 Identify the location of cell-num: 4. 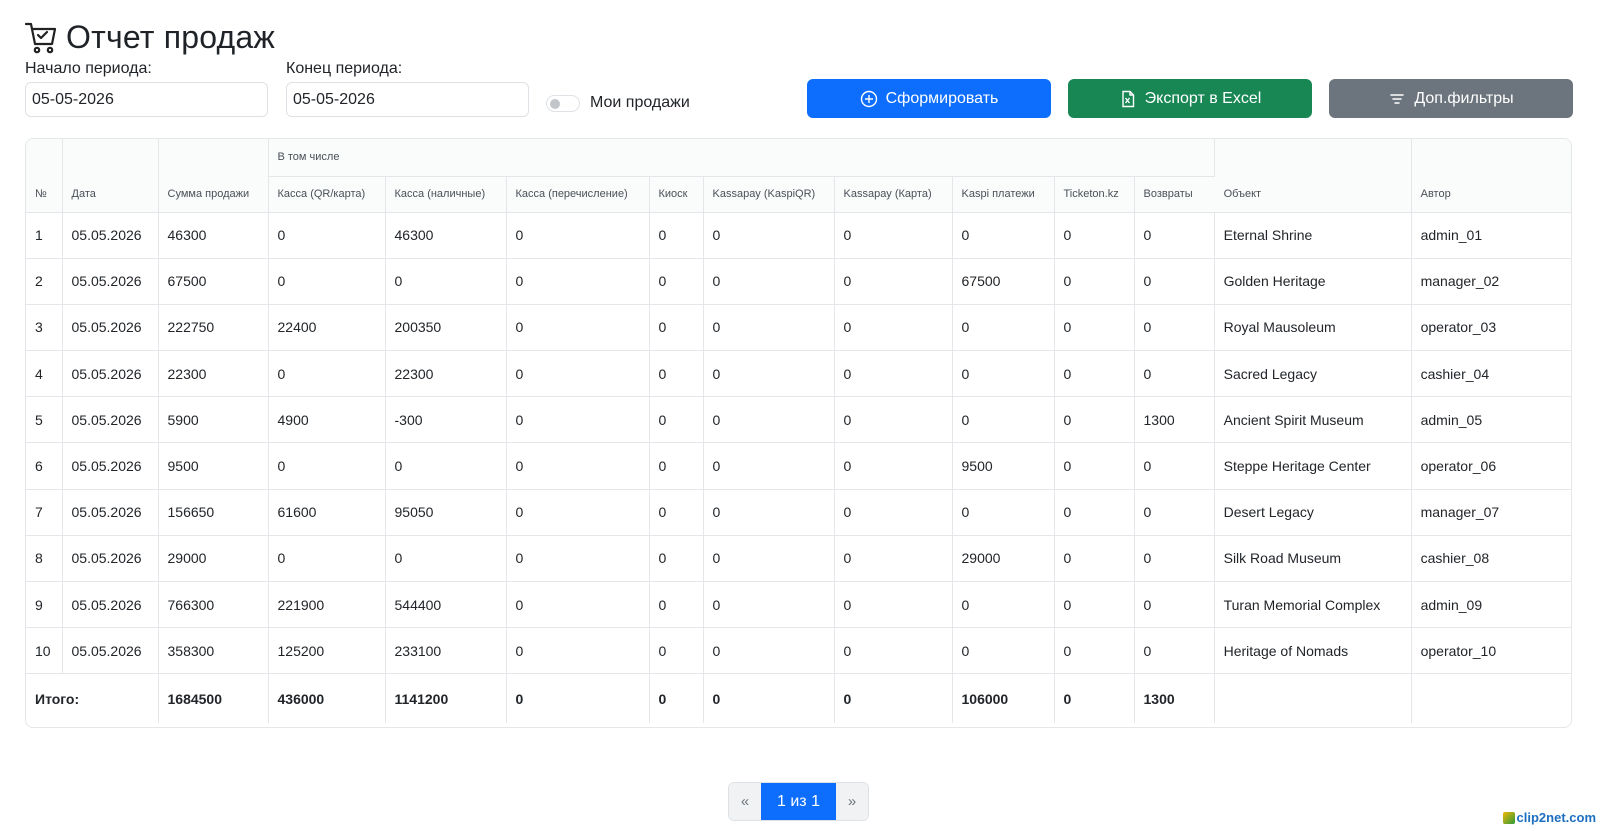
(44, 374).